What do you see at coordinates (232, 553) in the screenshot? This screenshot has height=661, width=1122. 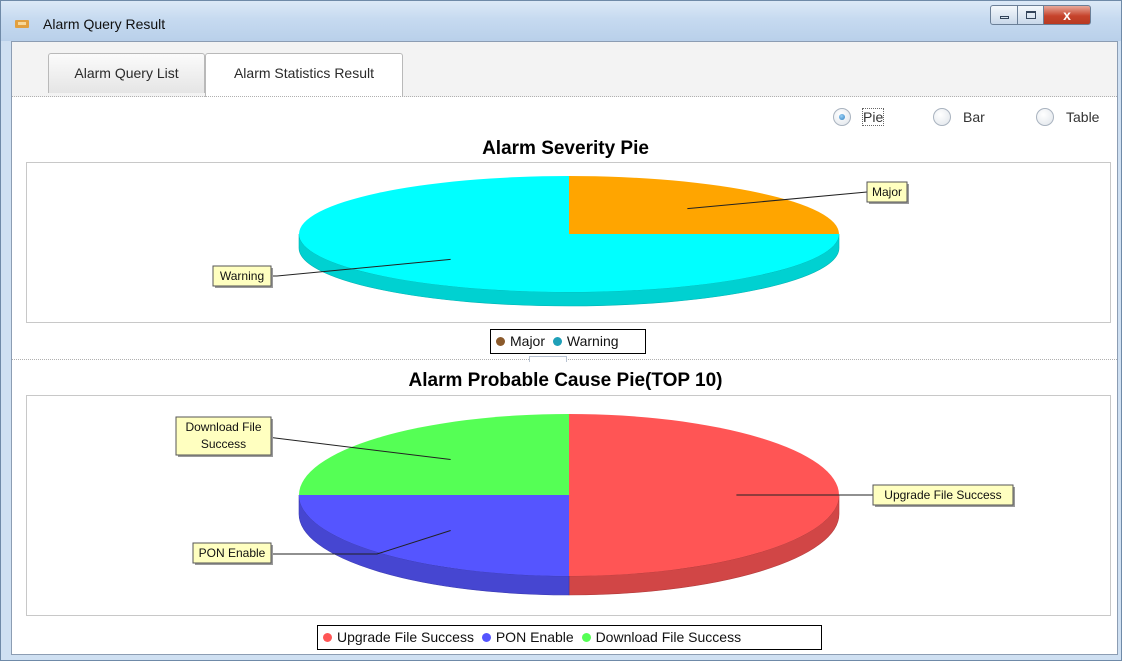 I see `pie-label-text: PON Enable` at bounding box center [232, 553].